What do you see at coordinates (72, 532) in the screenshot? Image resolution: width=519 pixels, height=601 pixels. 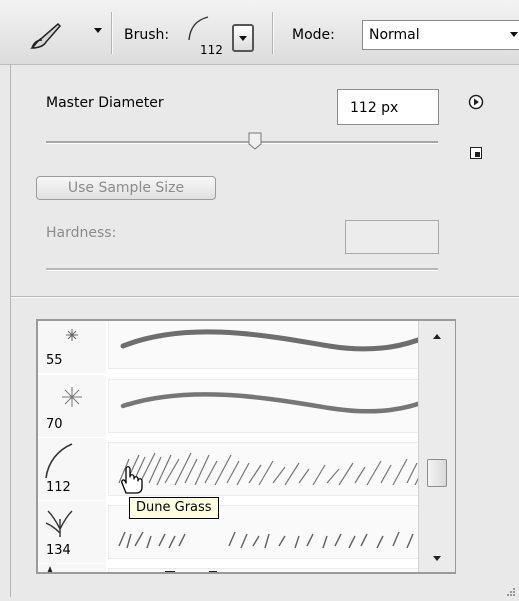 I see `brush-thumbnail: 134` at bounding box center [72, 532].